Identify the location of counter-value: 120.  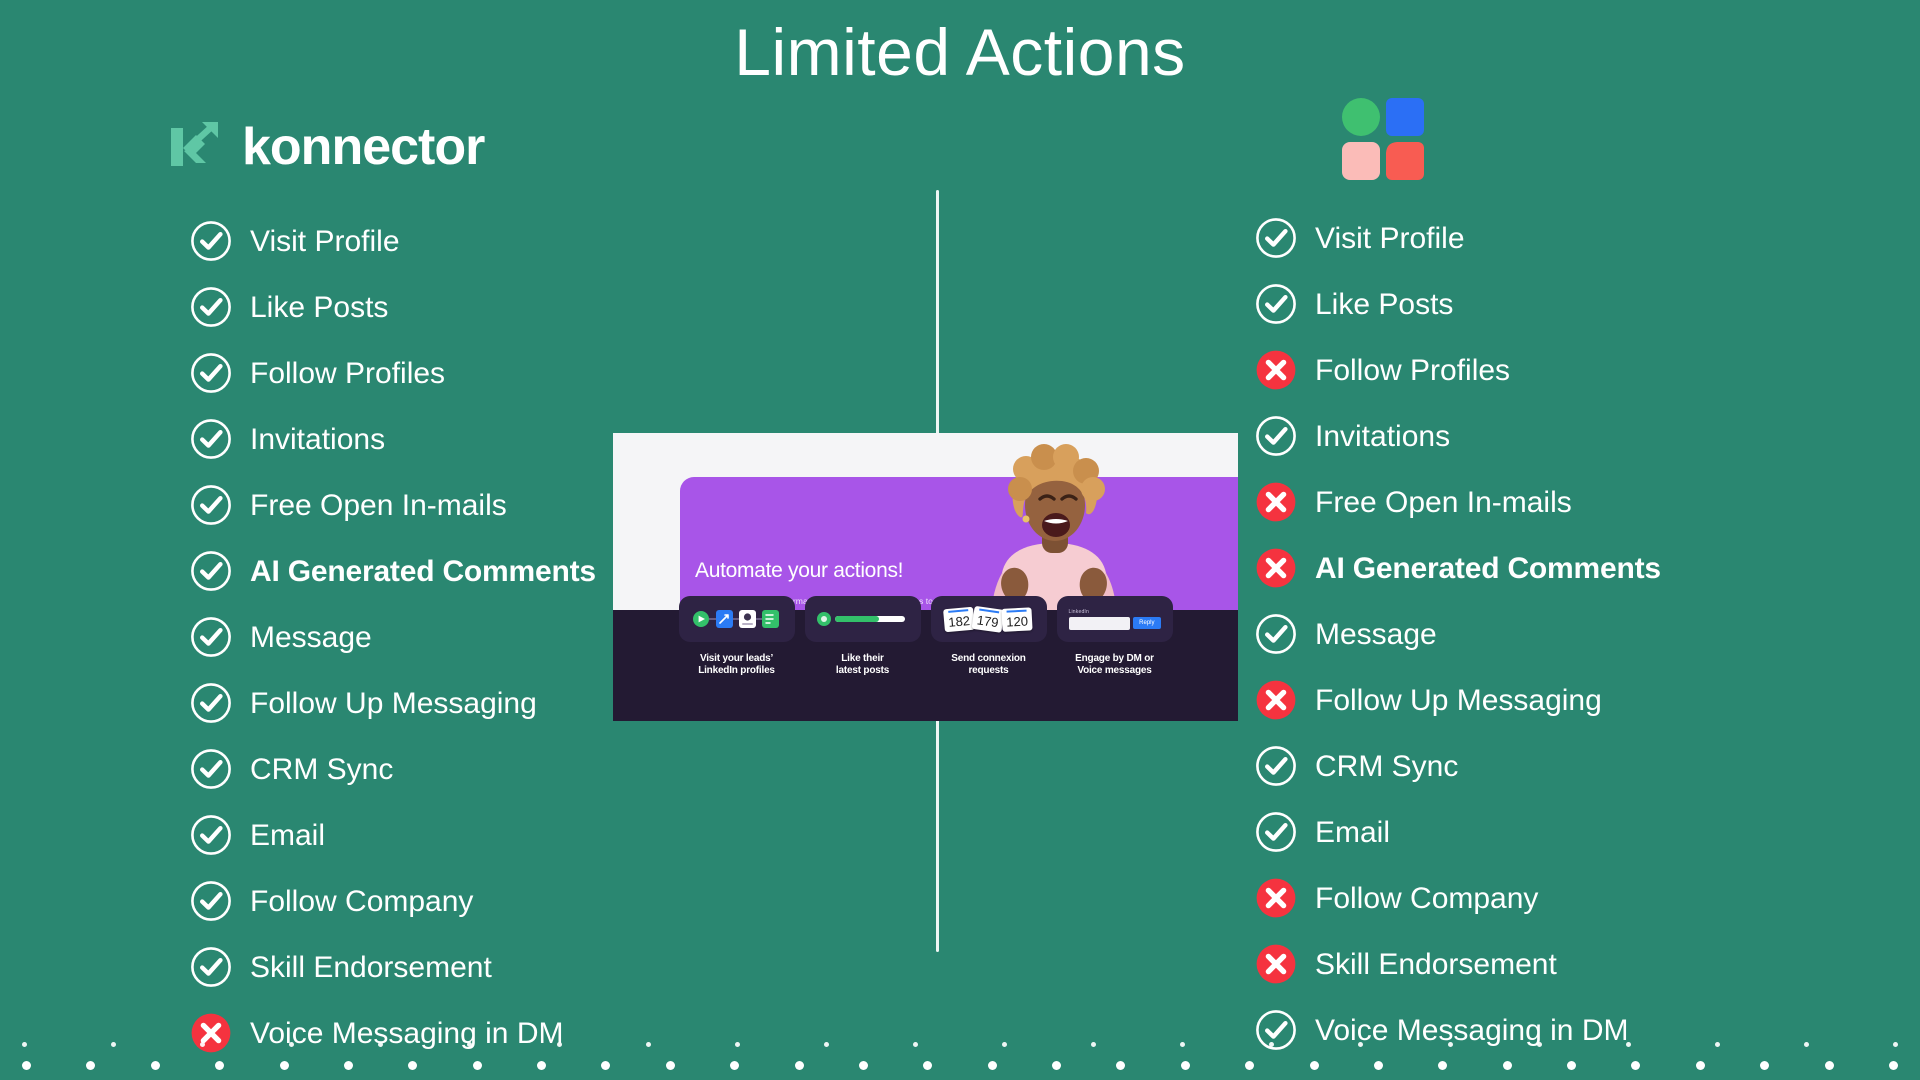
(1016, 621).